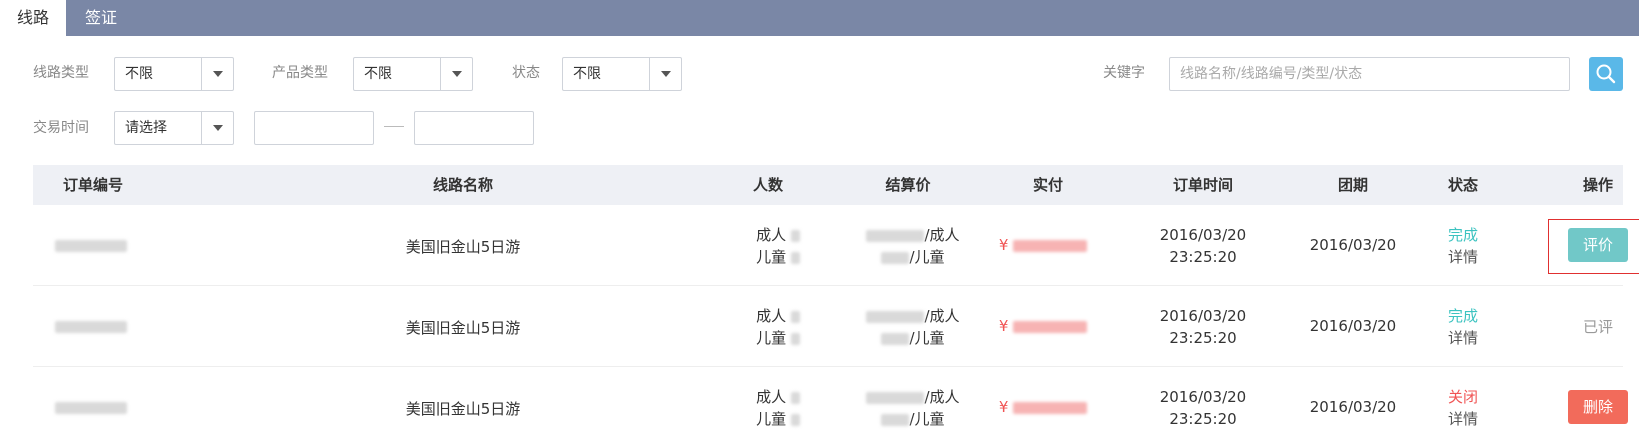  Describe the element at coordinates (413, 74) in the screenshot. I see `product-type-select: 不限` at that location.